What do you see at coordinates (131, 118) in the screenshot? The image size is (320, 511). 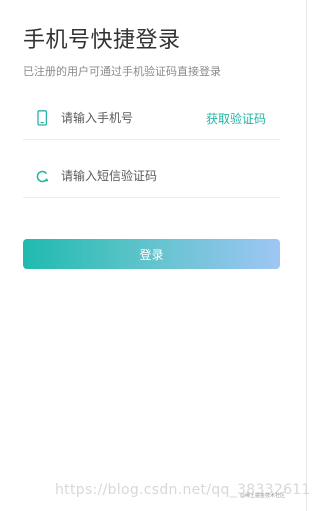 I see `phone-input` at bounding box center [131, 118].